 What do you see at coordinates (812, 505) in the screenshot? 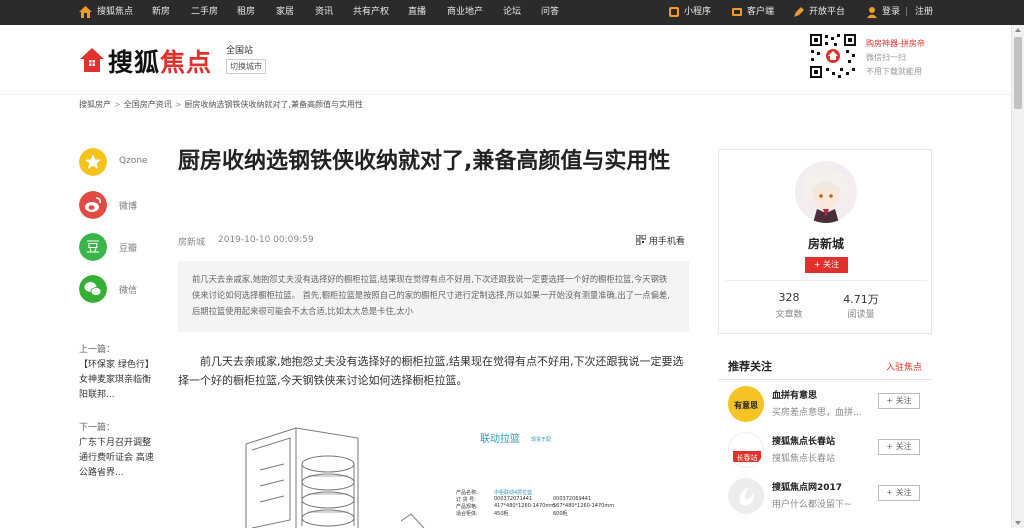
I see `rec-desc: 用户什么都没留下~` at bounding box center [812, 505].